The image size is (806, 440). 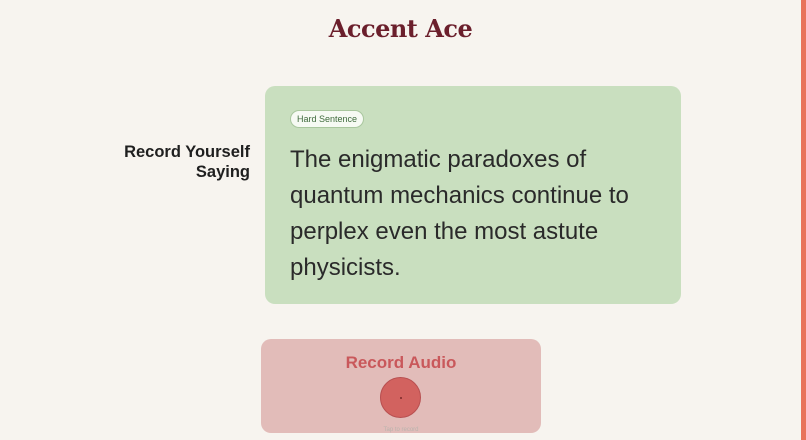 I want to click on right-edge-accent, so click(x=803, y=220).